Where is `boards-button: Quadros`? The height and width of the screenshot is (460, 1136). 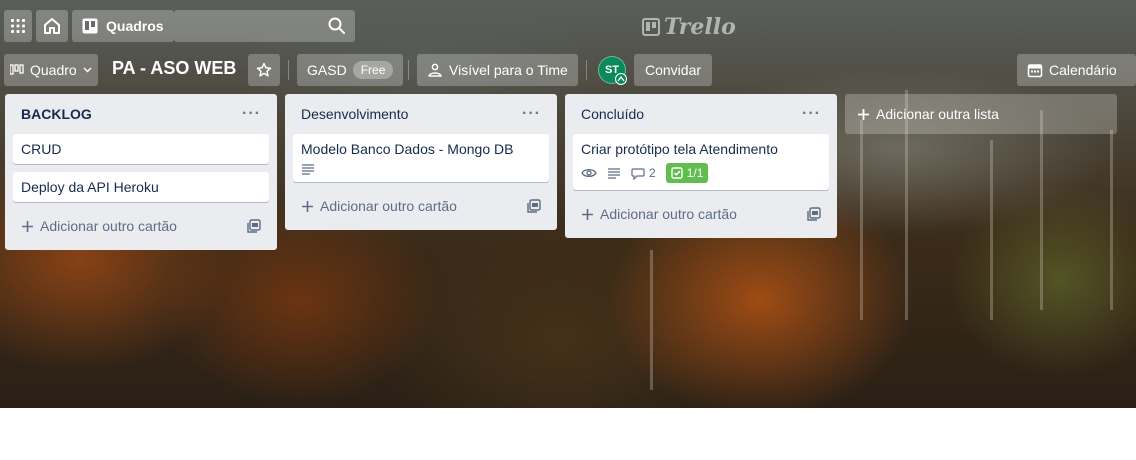 boards-button: Quadros is located at coordinates (123, 26).